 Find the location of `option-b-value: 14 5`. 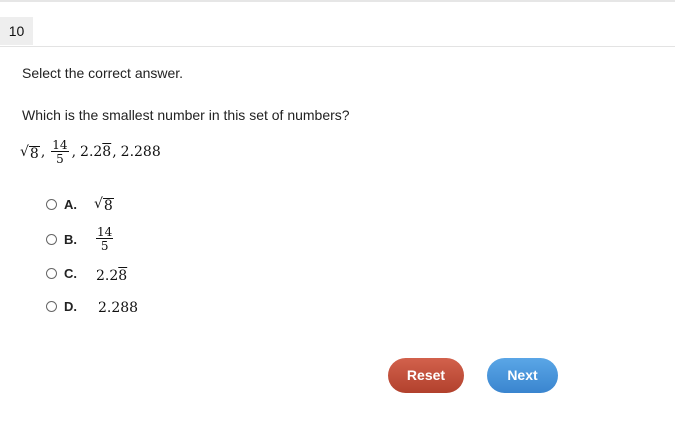

option-b-value: 14 5 is located at coordinates (104, 239).